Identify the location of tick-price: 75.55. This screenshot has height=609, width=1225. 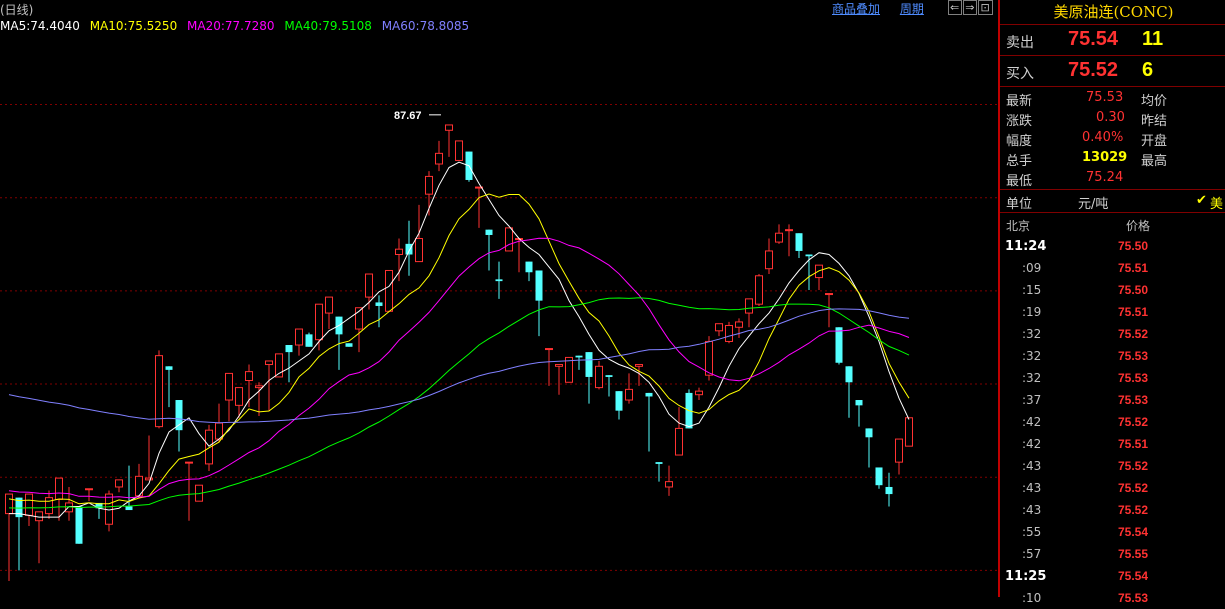
(1133, 554).